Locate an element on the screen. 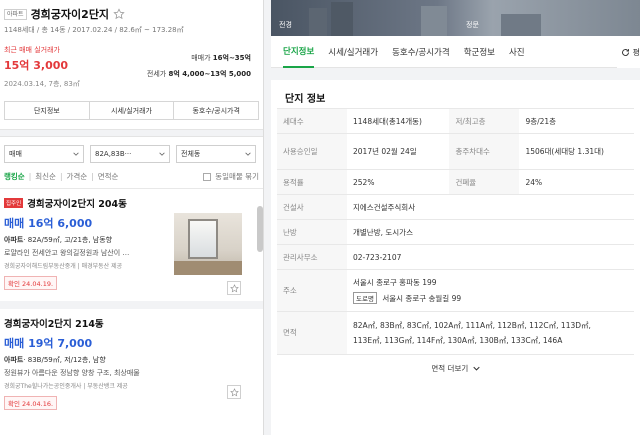 The height and width of the screenshot is (435, 640). trade-type-select: 매매 is located at coordinates (44, 154).